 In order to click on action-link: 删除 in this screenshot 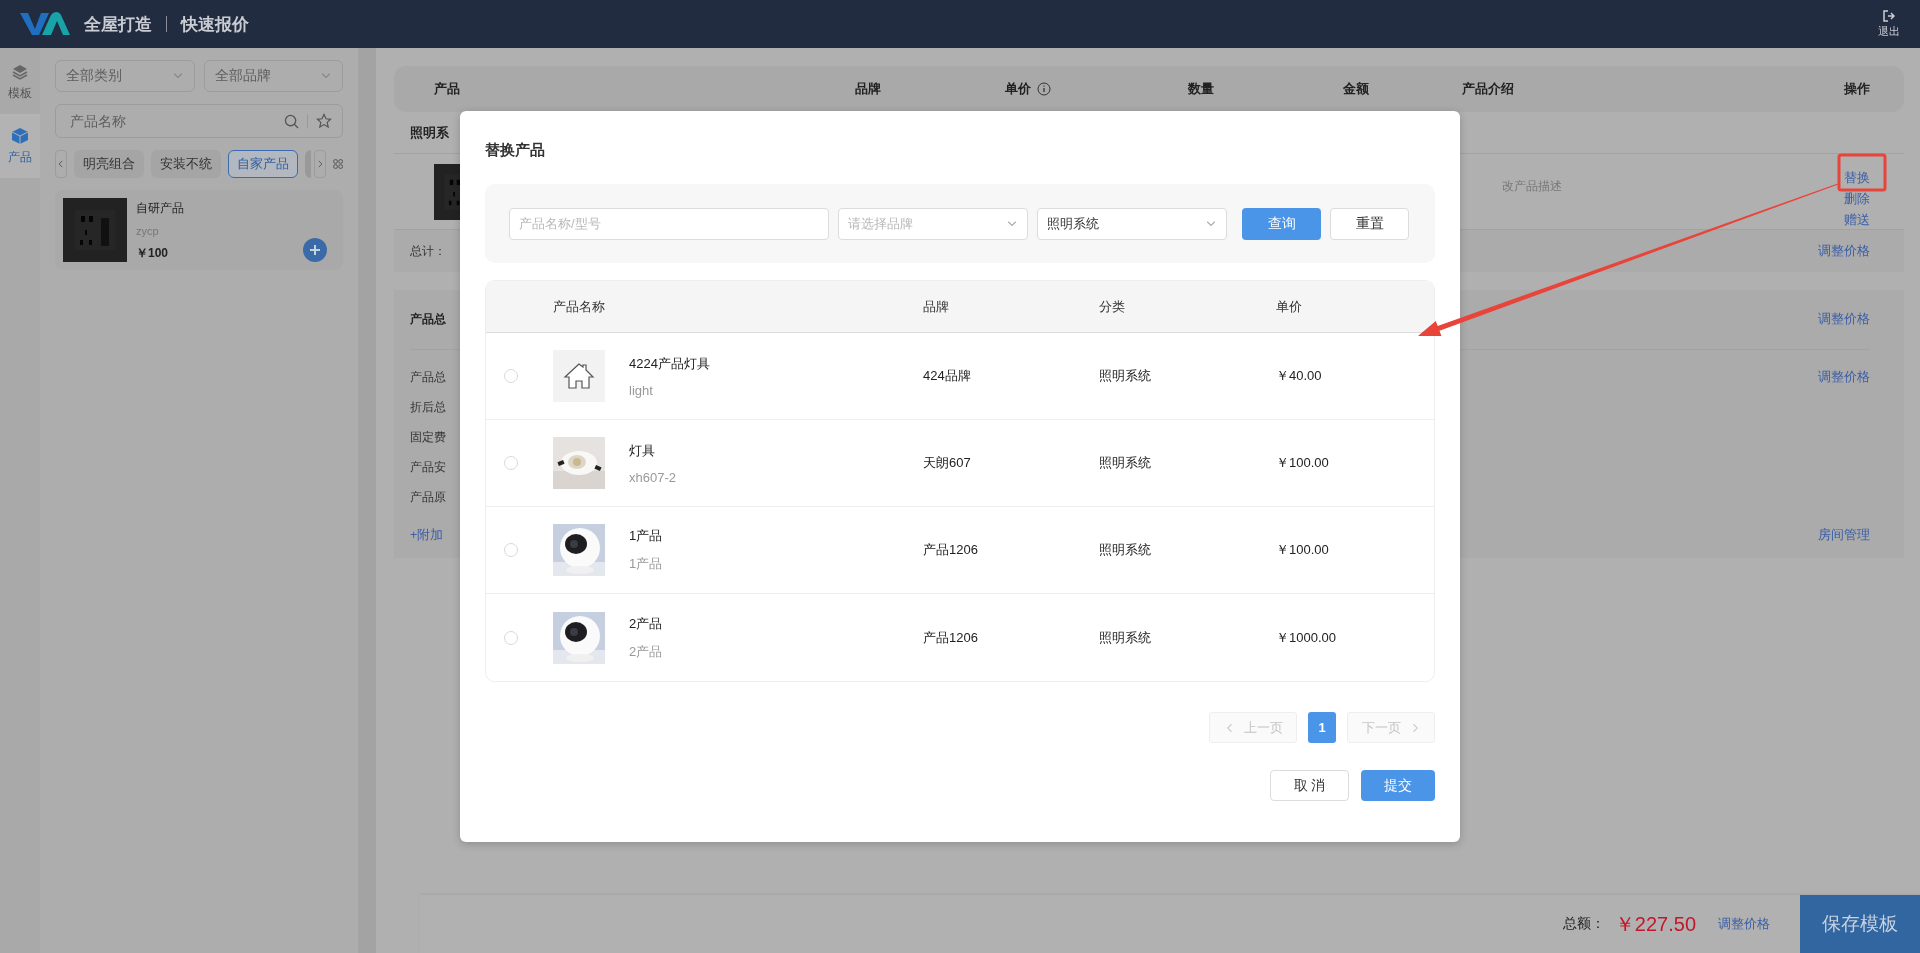, I will do `click(1857, 199)`.